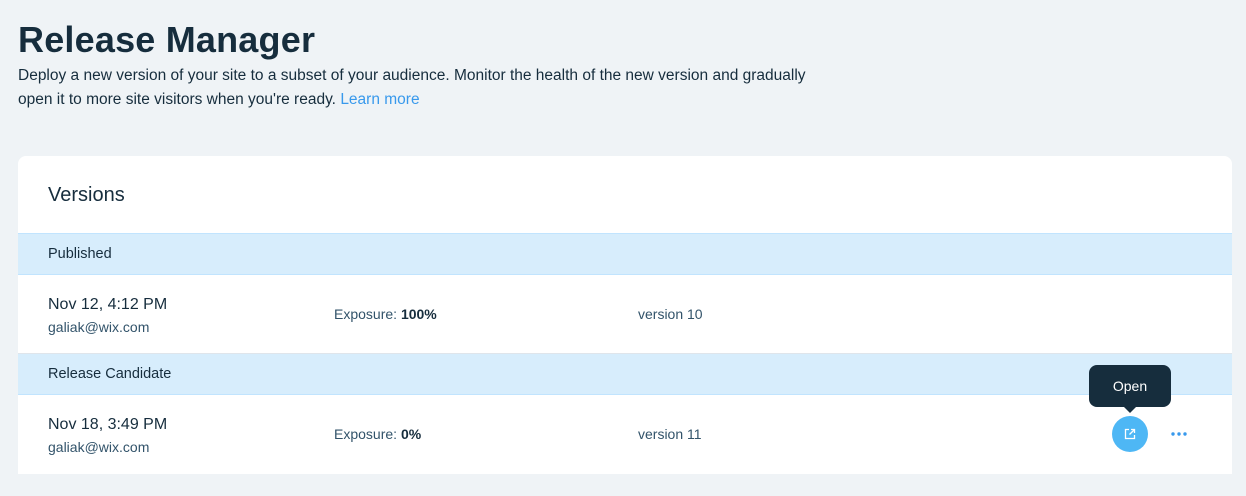 This screenshot has height=496, width=1246. What do you see at coordinates (108, 304) in the screenshot?
I see `version-date: Nov 12, 4:12 PM` at bounding box center [108, 304].